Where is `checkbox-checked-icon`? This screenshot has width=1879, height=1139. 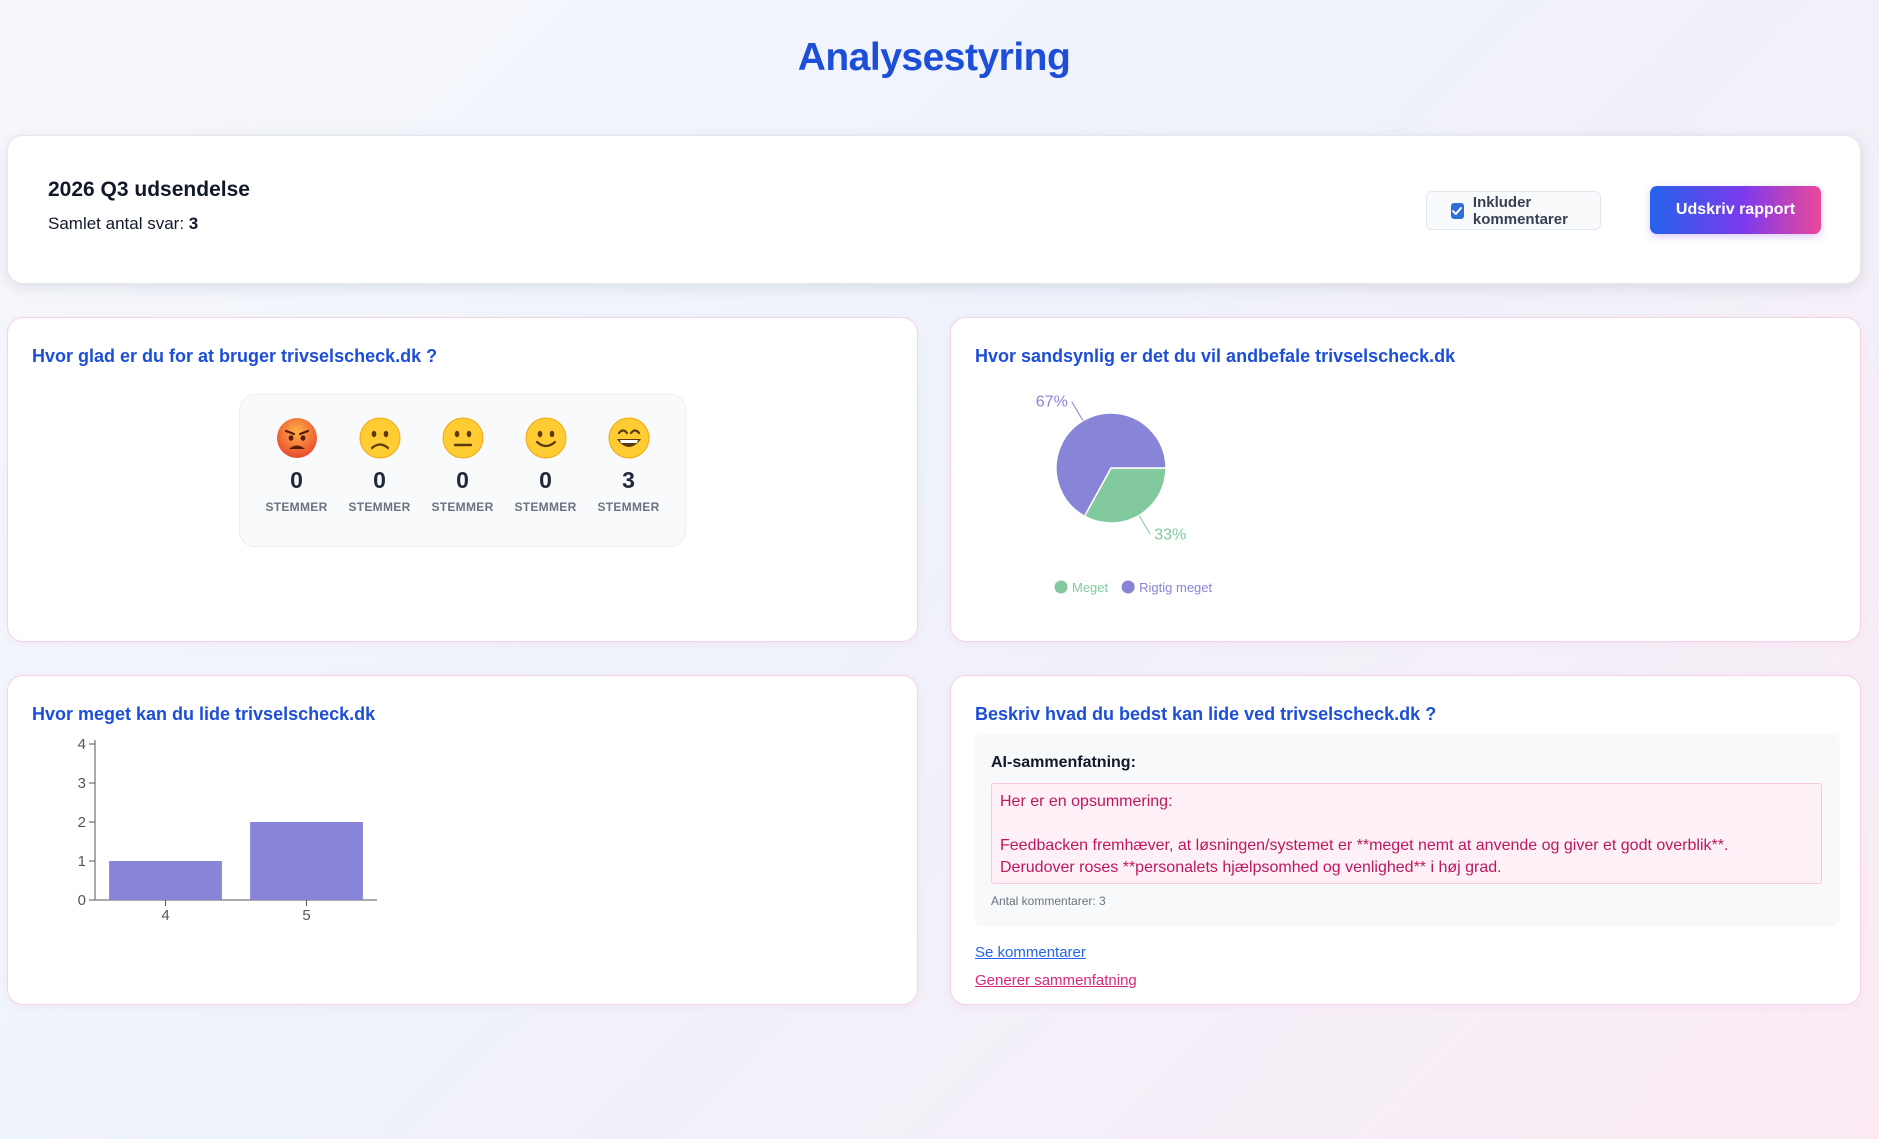 checkbox-checked-icon is located at coordinates (1457, 210).